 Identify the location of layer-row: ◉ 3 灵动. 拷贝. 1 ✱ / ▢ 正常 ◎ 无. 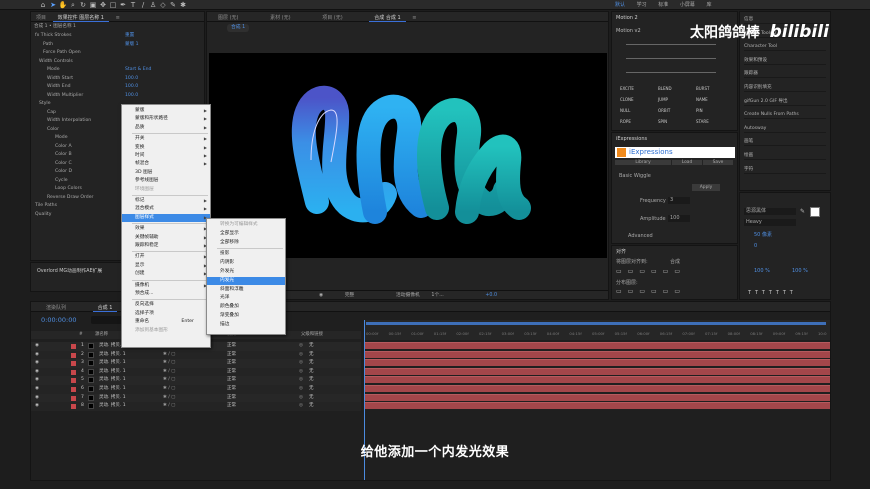
(196, 363).